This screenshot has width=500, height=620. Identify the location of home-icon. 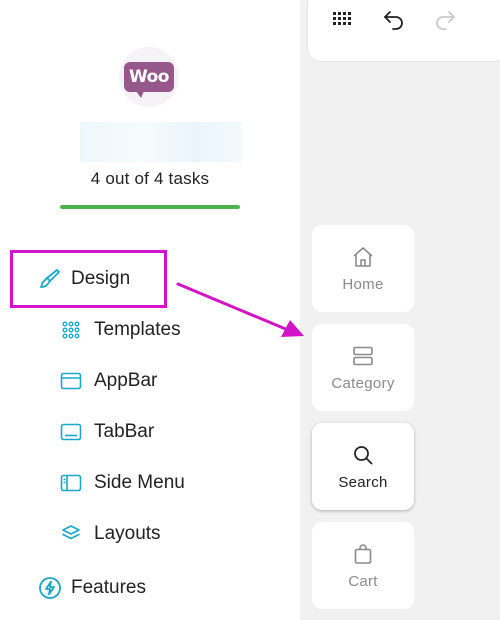
(363, 257).